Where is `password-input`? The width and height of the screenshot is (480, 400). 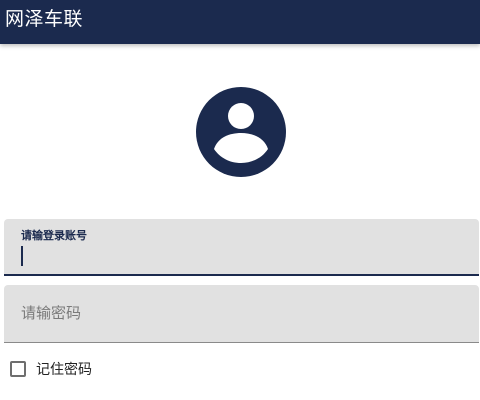 password-input is located at coordinates (241, 313).